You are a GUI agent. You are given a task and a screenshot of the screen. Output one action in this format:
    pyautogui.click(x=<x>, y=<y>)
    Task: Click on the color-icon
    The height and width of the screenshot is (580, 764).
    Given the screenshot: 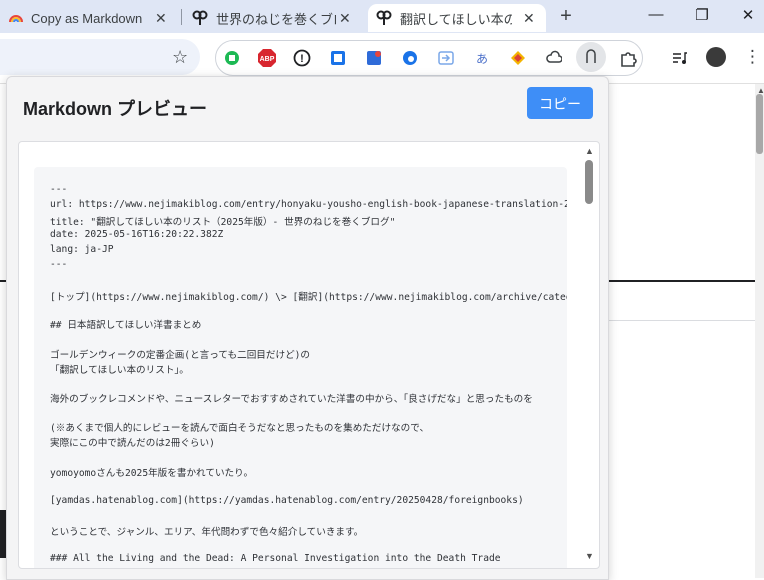 What is the action you would take?
    pyautogui.click(x=518, y=58)
    